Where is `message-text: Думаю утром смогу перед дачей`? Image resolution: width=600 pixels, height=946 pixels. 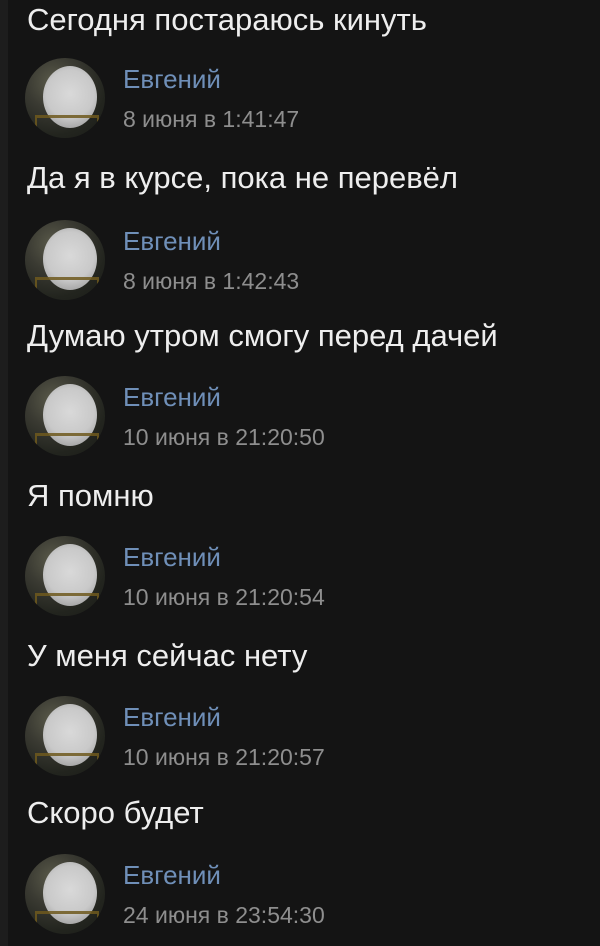 message-text: Думаю утром смогу перед дачей is located at coordinates (262, 335).